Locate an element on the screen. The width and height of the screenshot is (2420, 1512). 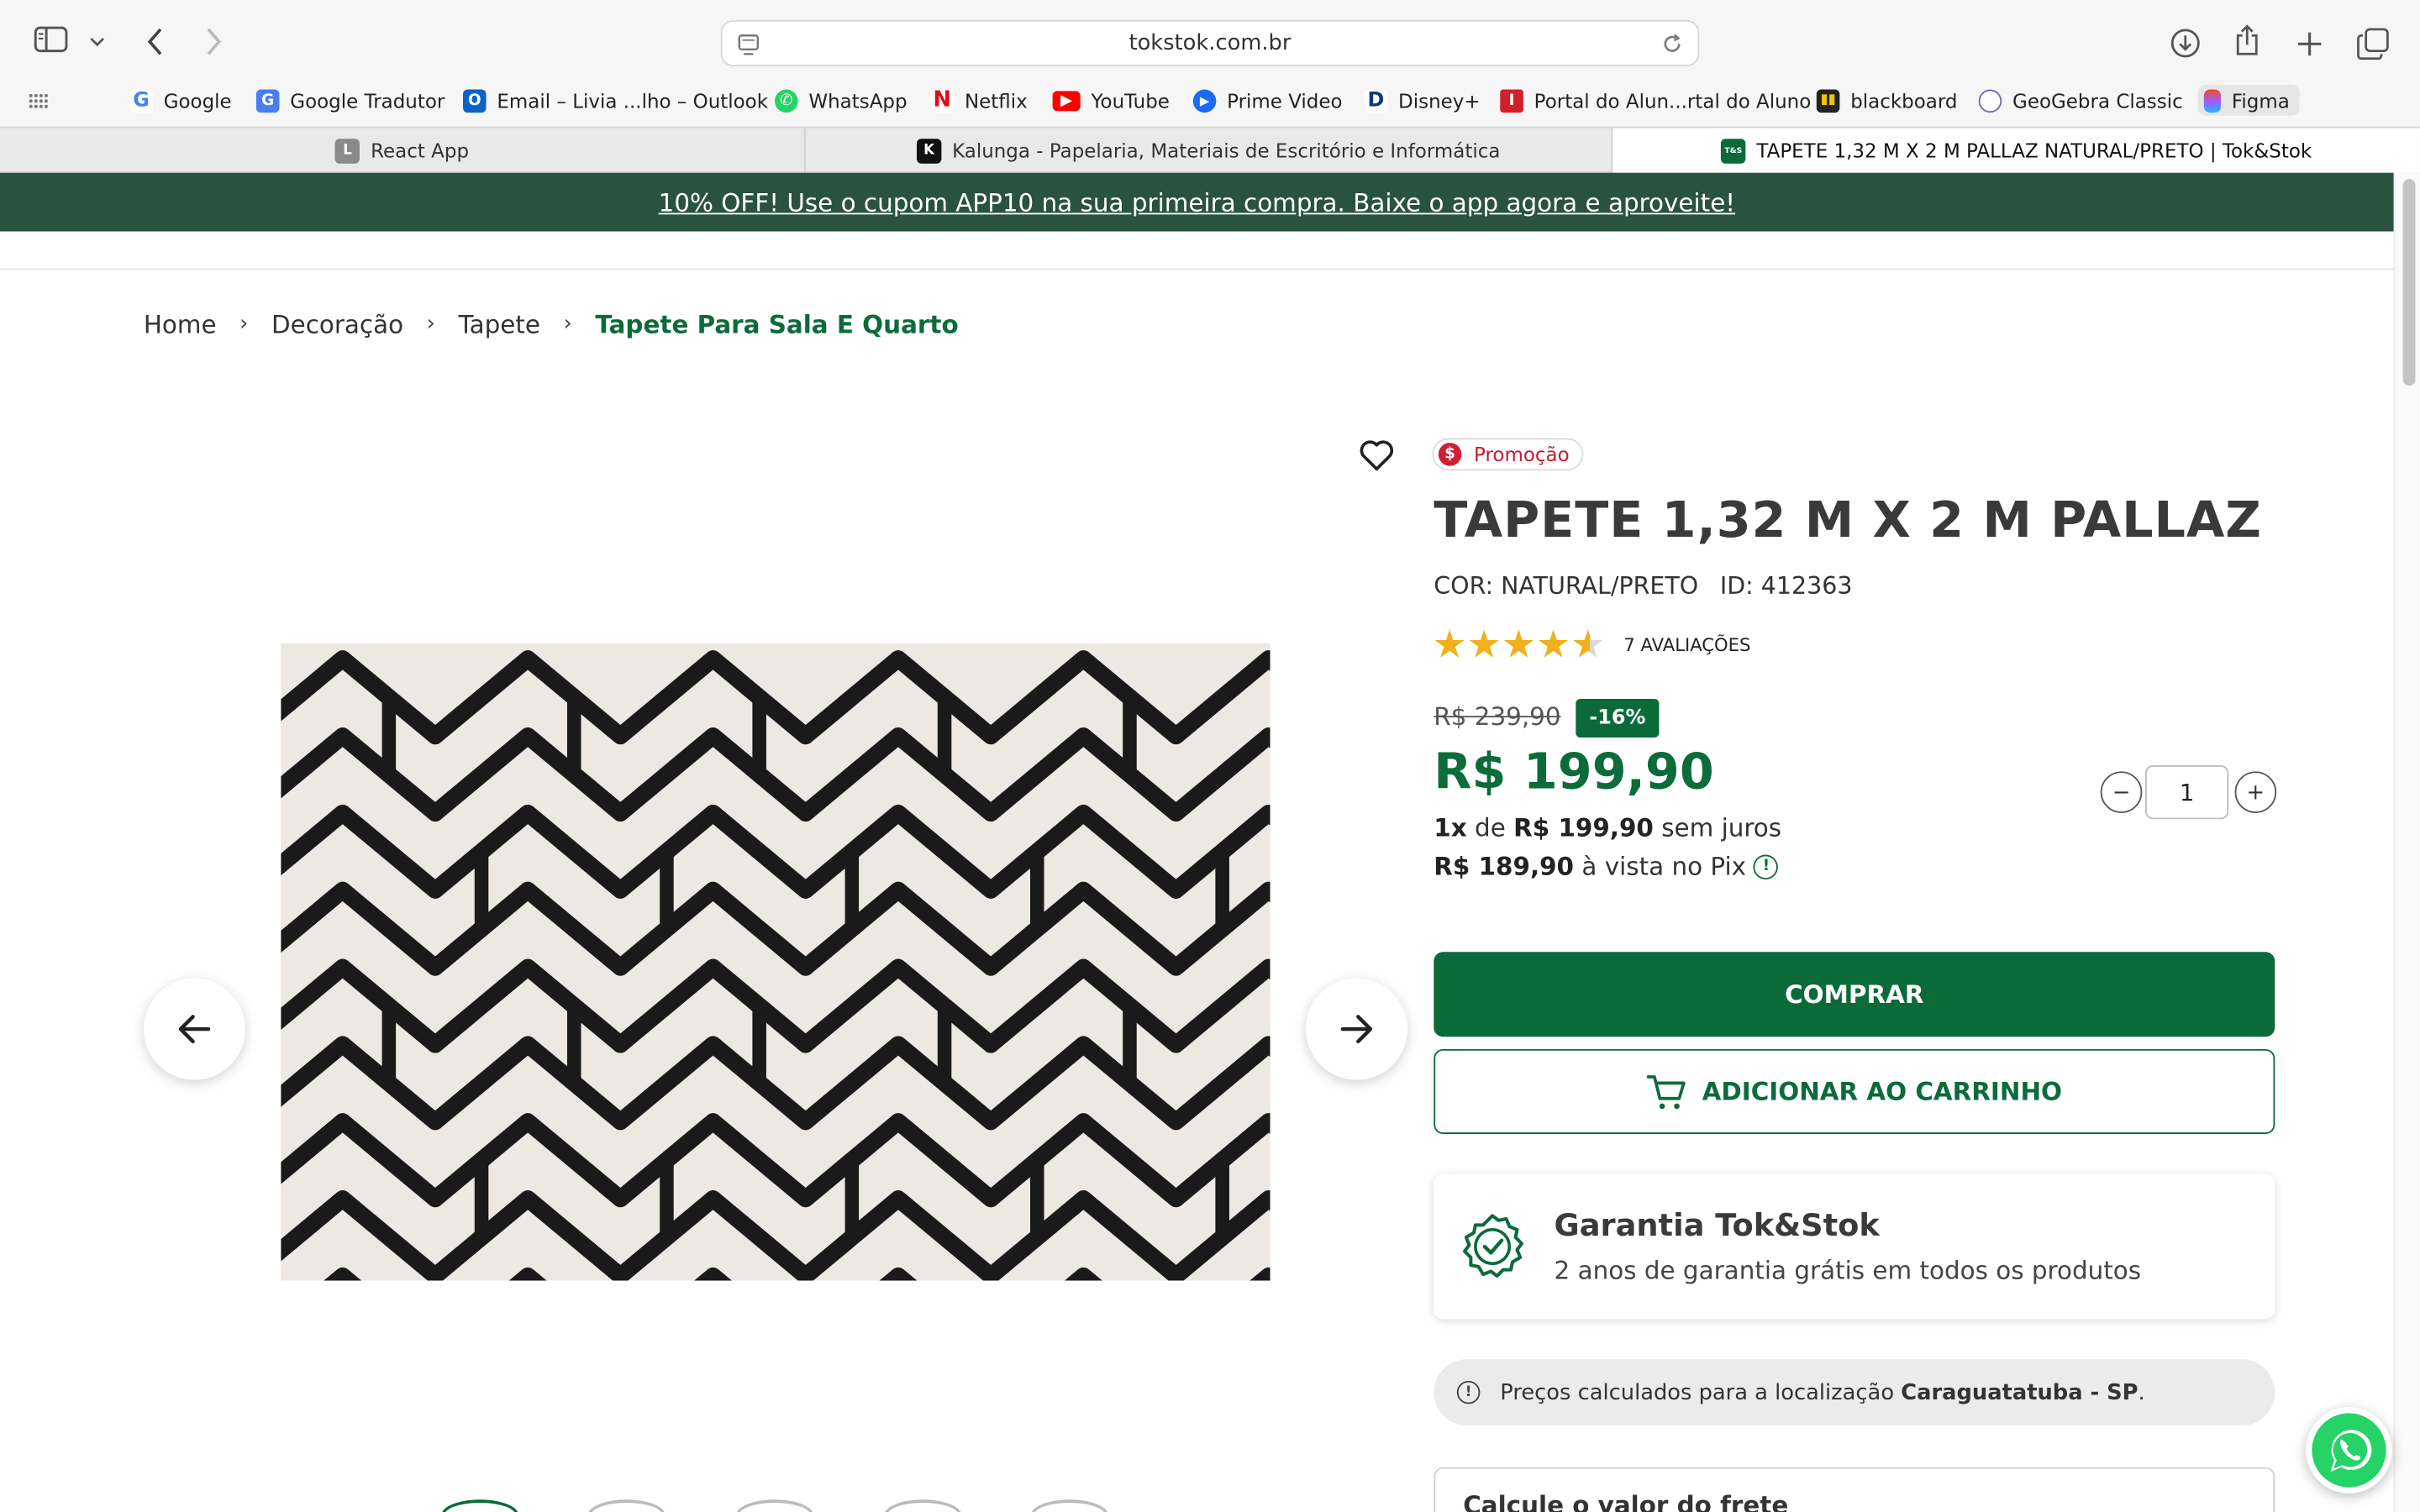
location-city: Caraguatatuba - SP is located at coordinates (2020, 1392).